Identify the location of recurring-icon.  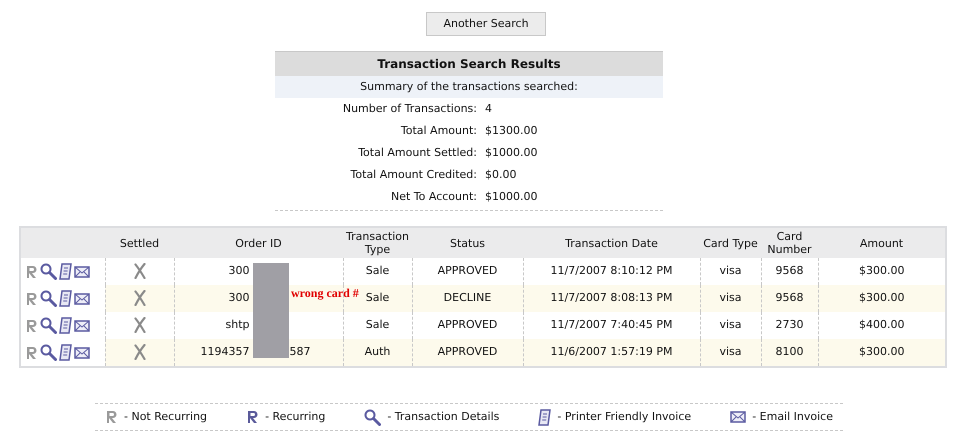
(253, 417).